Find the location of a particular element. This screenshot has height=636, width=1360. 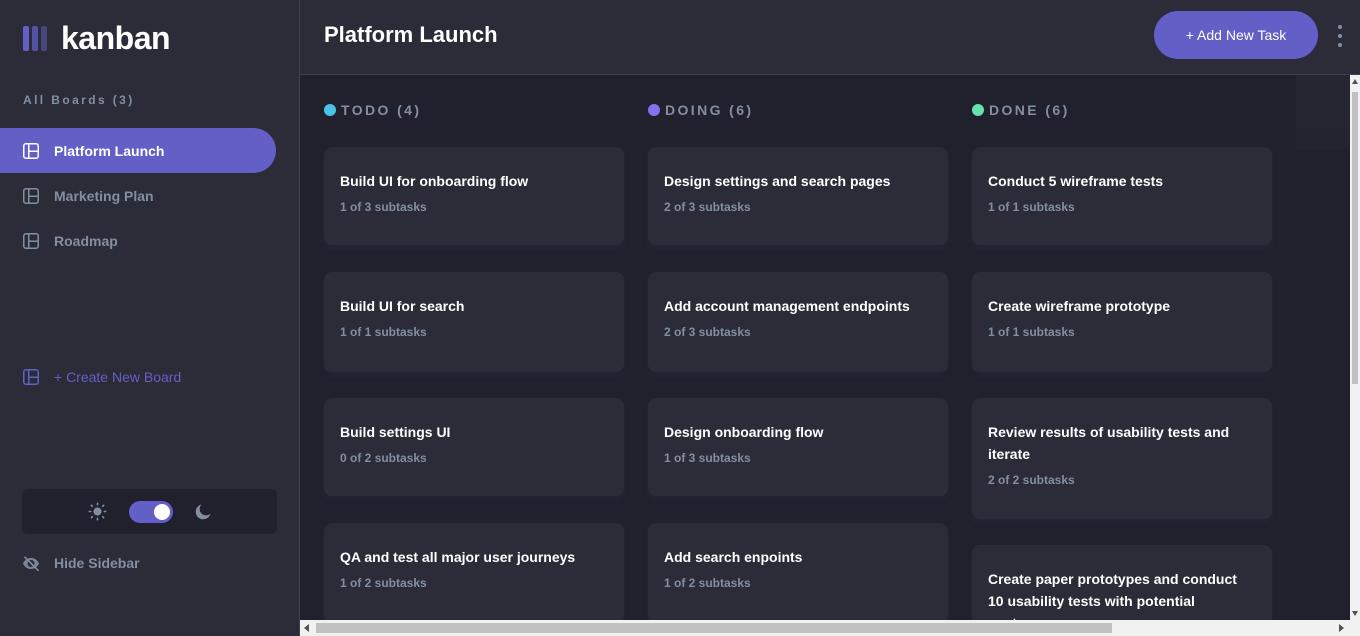

logo-icon is located at coordinates (35, 38).